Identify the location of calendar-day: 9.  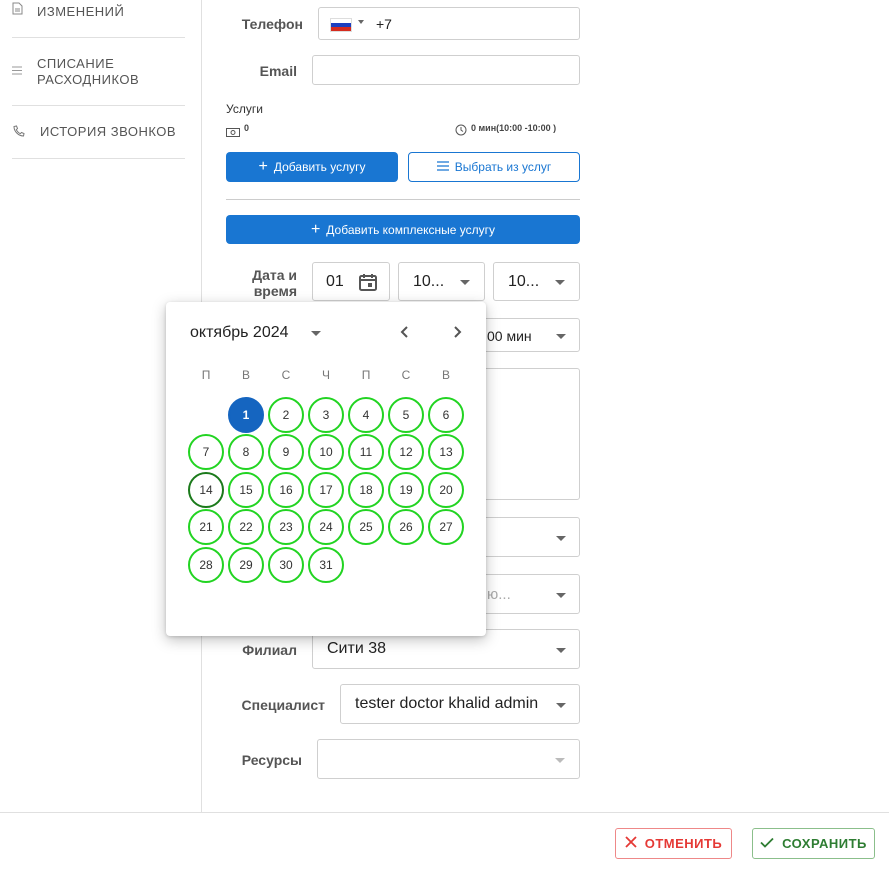
(286, 452).